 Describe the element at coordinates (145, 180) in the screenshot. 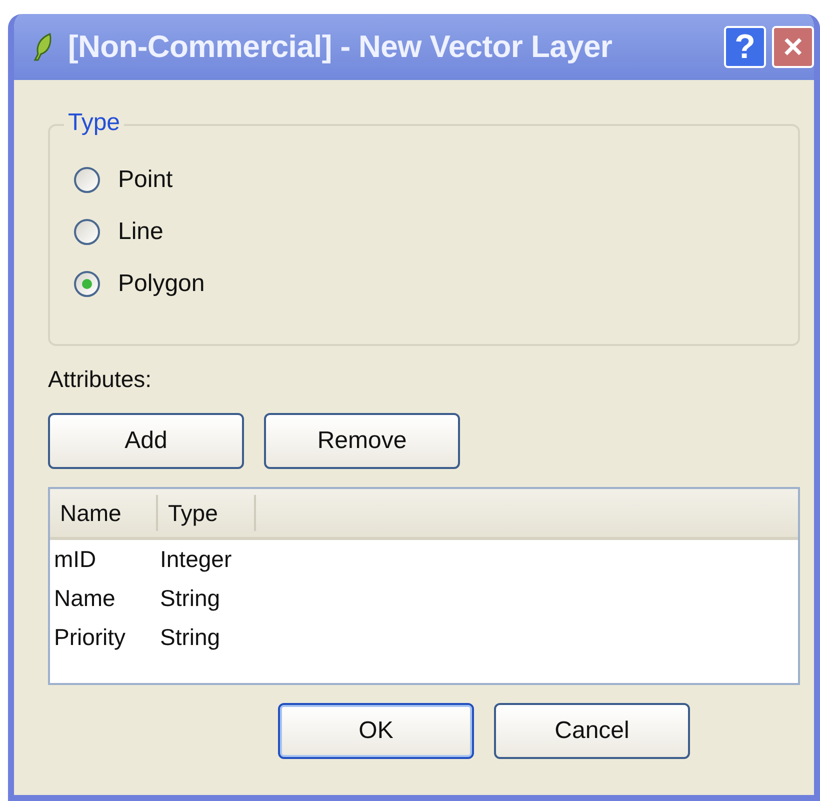

I see `radio-label: Point` at that location.